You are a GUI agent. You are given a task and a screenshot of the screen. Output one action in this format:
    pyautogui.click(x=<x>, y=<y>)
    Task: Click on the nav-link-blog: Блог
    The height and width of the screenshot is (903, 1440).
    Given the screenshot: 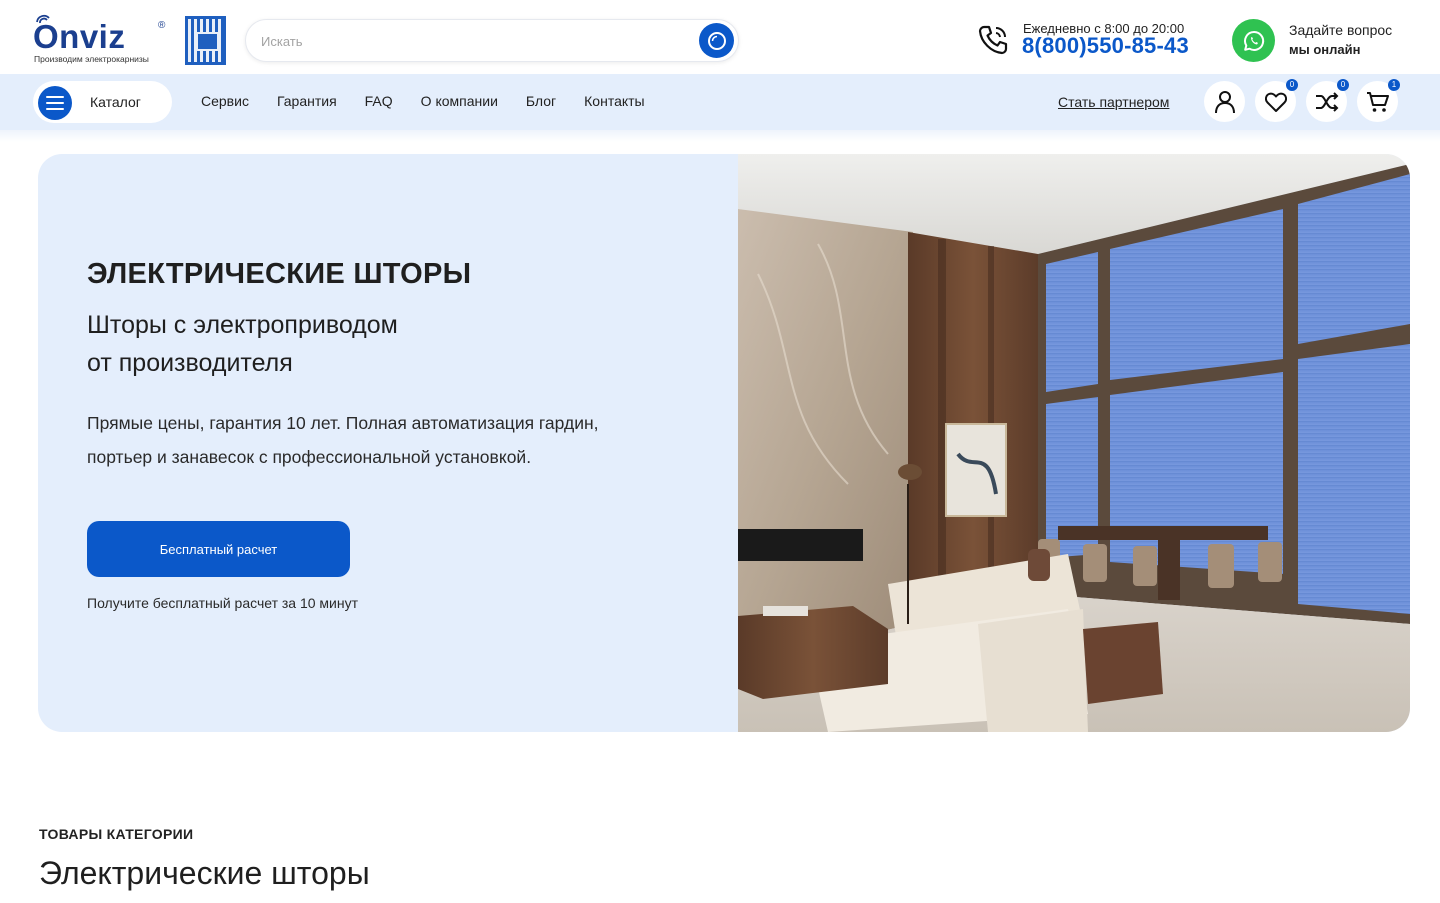 What is the action you would take?
    pyautogui.click(x=541, y=101)
    